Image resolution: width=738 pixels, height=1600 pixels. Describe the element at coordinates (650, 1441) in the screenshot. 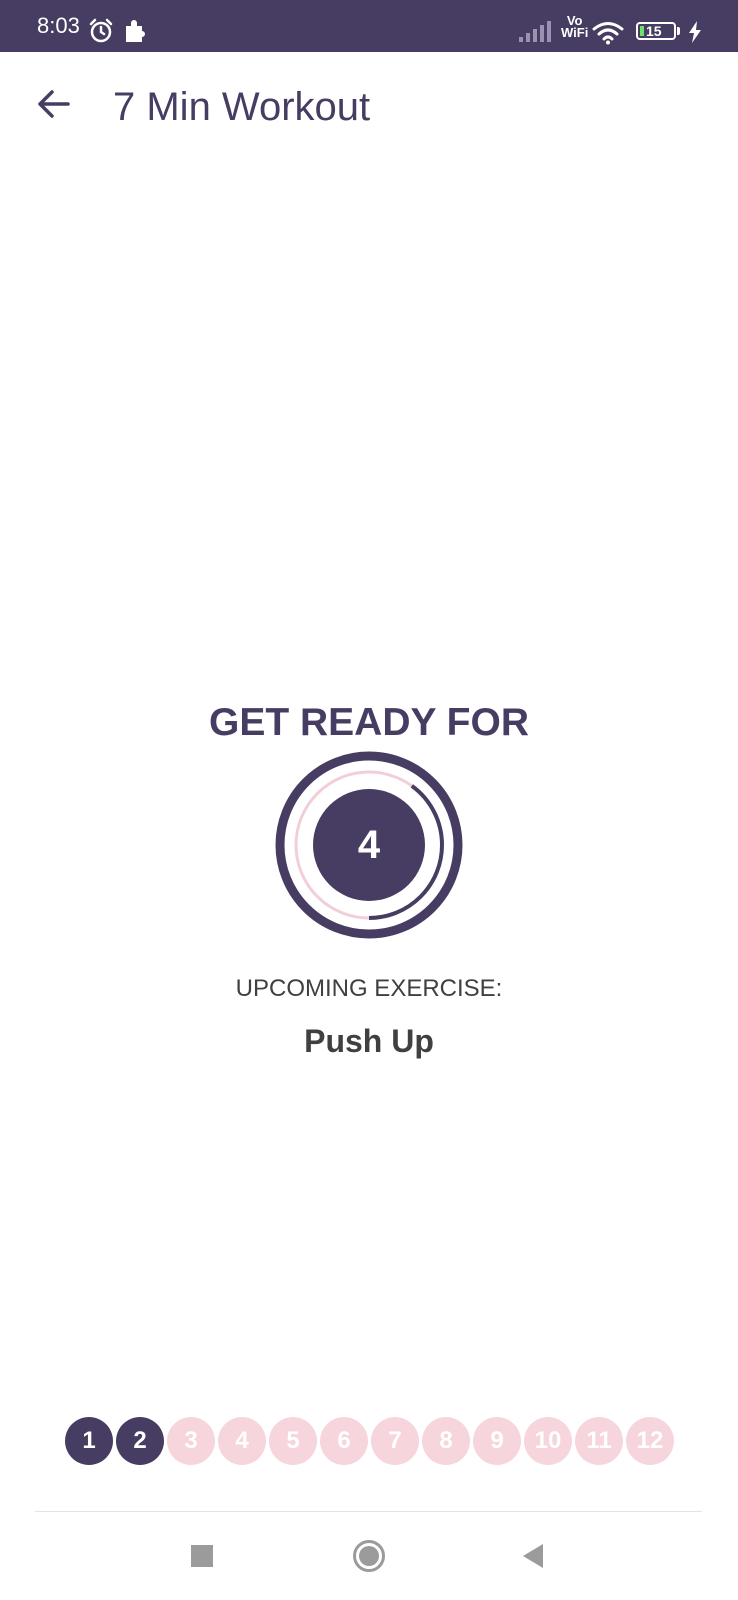

I see `step-indicator: 12` at that location.